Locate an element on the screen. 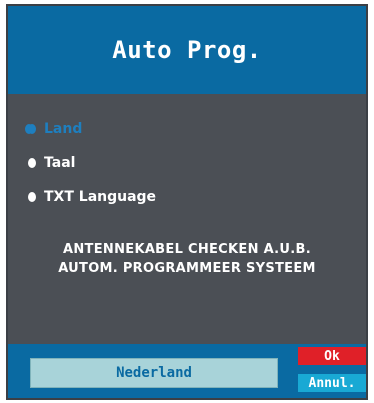 The height and width of the screenshot is (403, 374). dialog-title: Auto Prog. is located at coordinates (187, 50).